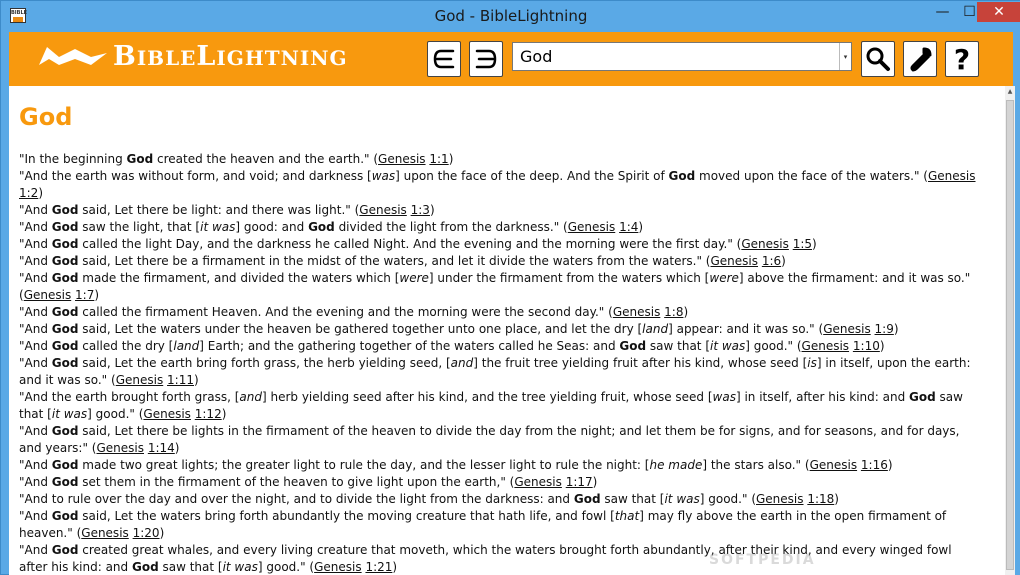 This screenshot has width=1020, height=575. I want to click on verse-reference-link: 1:11, so click(180, 380).